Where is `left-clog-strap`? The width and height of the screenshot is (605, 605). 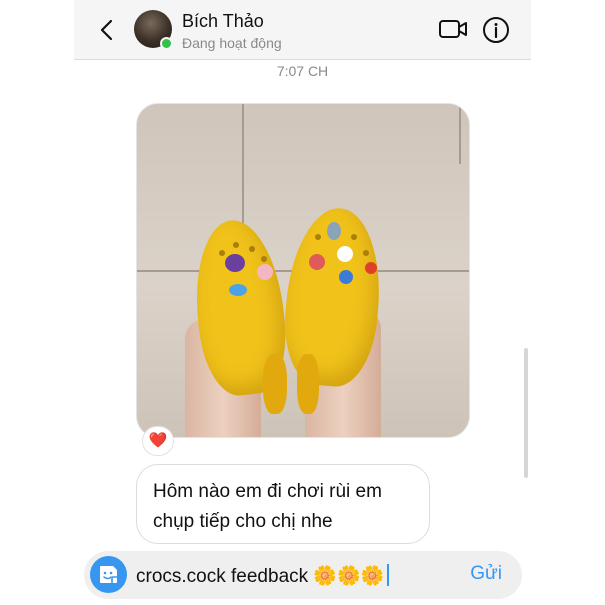
left-clog-strap is located at coordinates (275, 384).